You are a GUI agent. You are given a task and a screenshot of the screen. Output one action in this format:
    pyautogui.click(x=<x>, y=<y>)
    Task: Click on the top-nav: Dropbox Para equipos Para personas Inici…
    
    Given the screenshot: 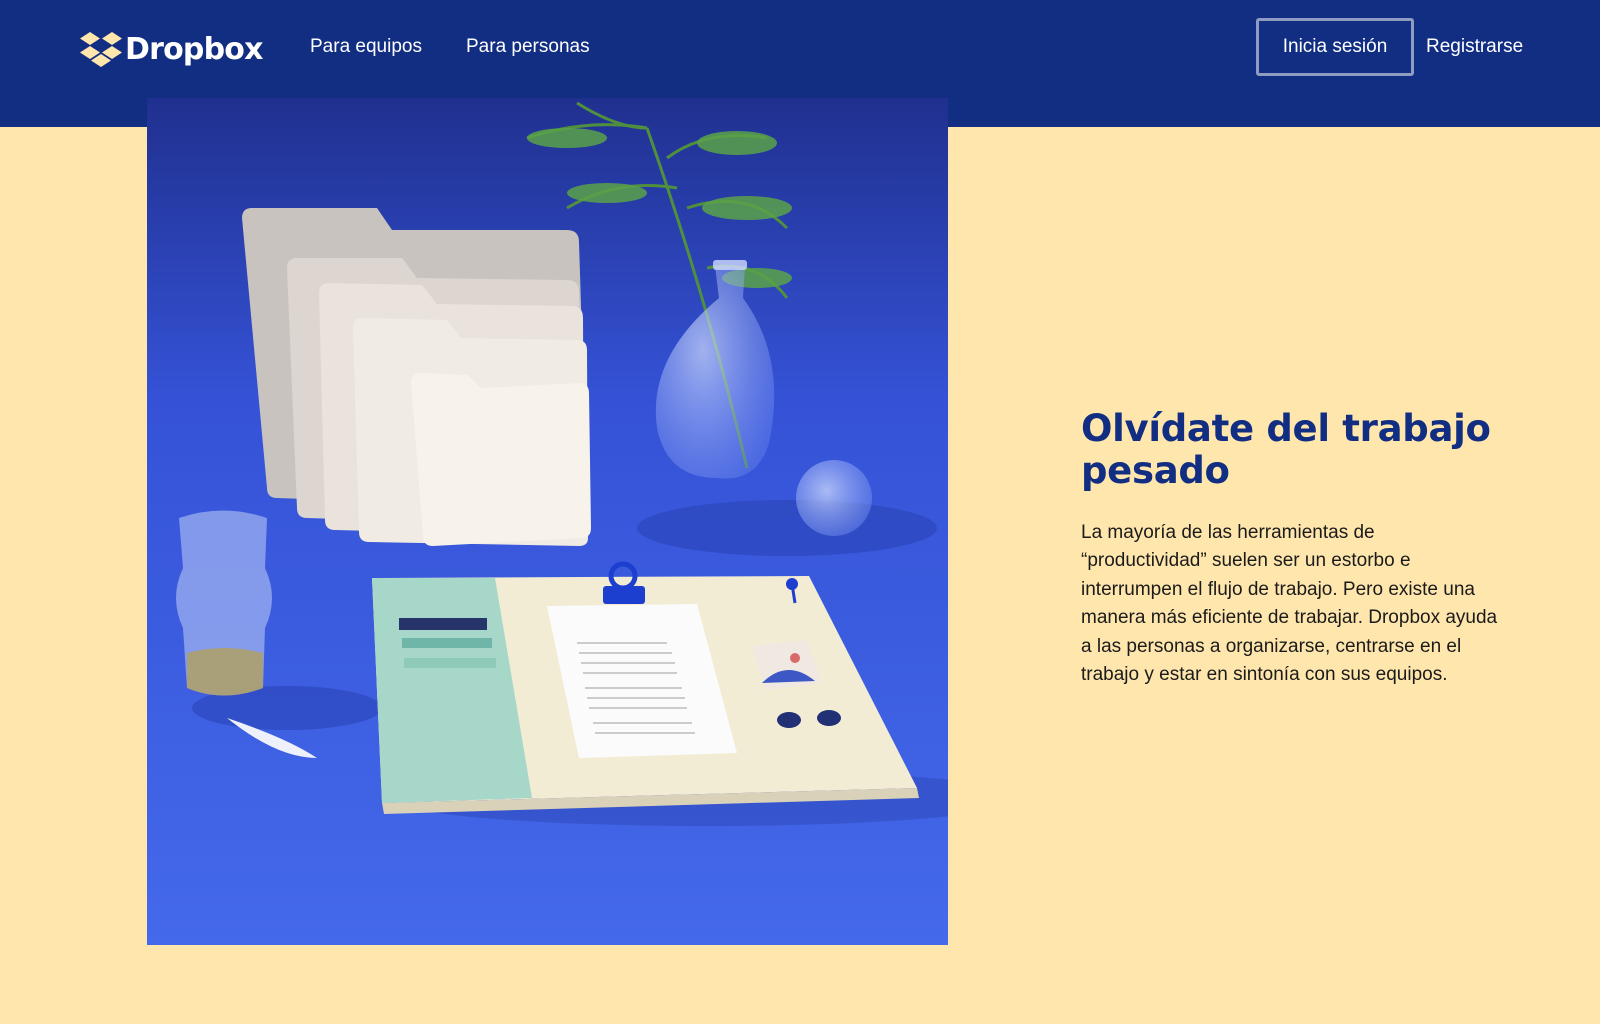 What is the action you would take?
    pyautogui.click(x=800, y=48)
    